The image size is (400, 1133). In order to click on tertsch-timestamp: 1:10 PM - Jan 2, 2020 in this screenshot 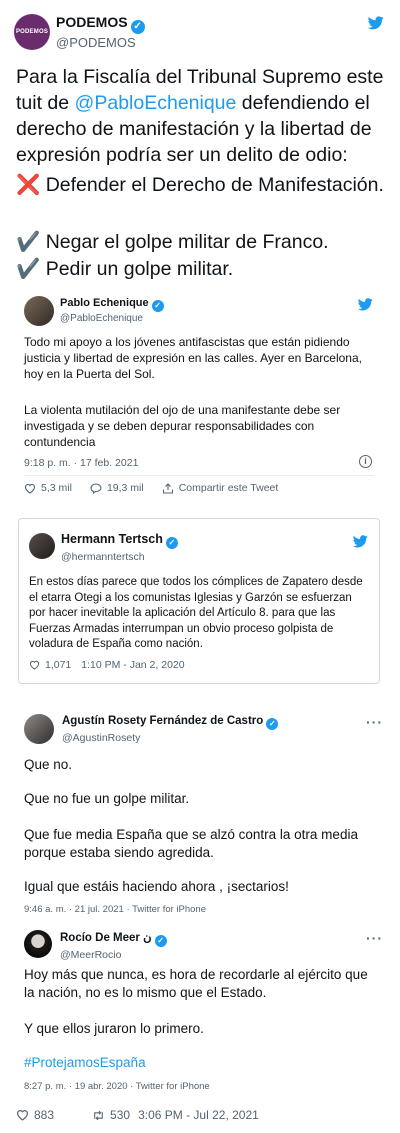, I will do `click(132, 665)`.